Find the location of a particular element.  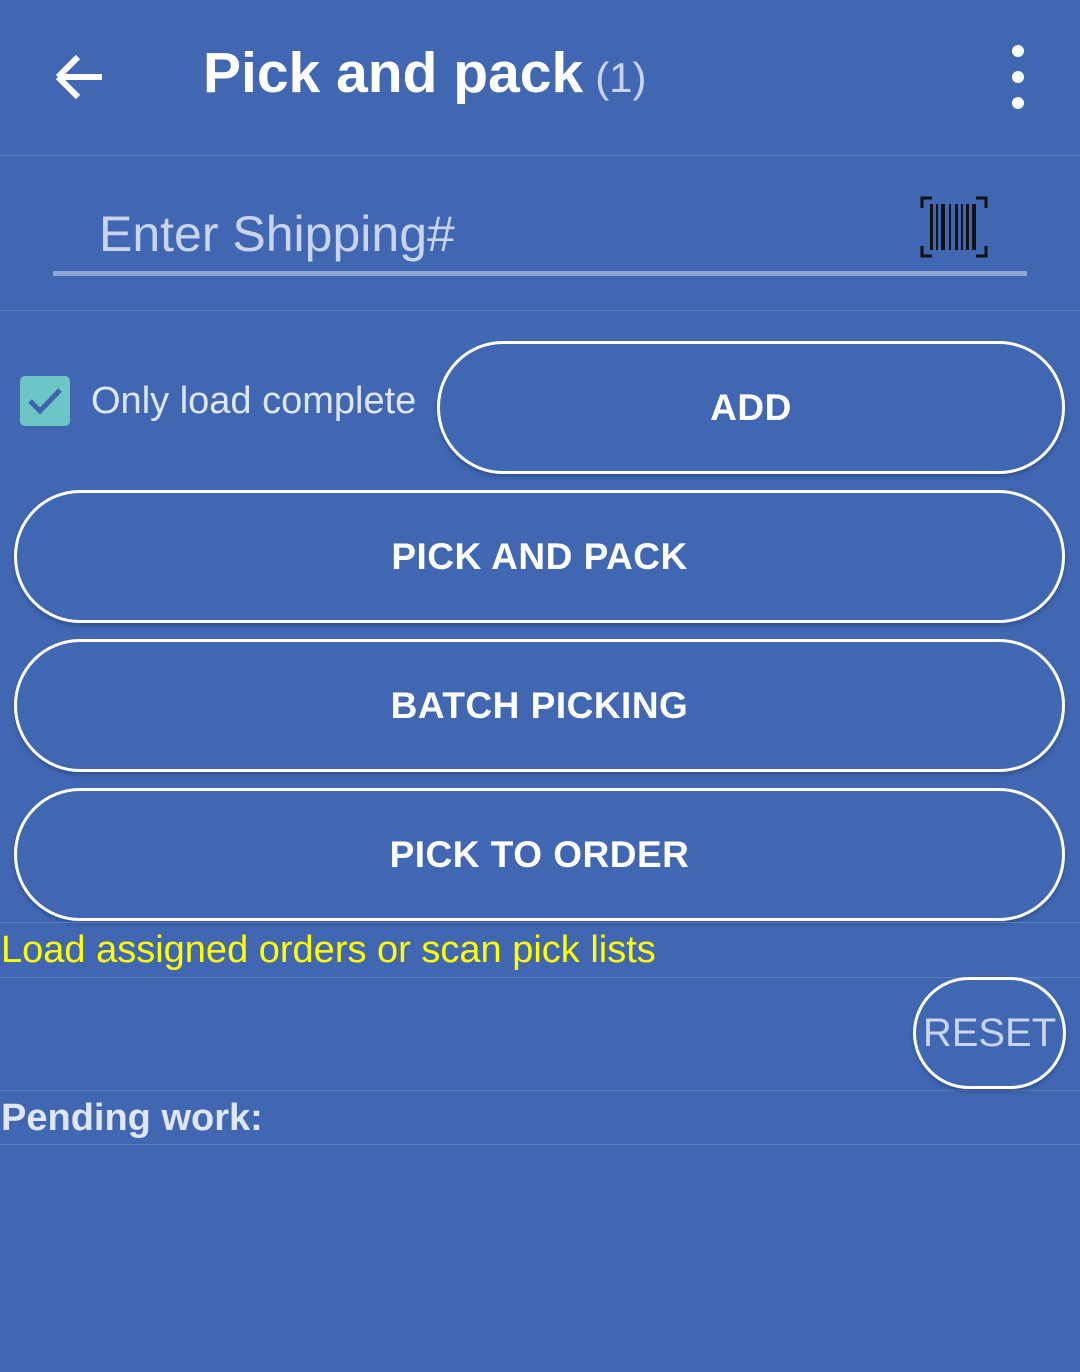

only-load-complete-checkbox is located at coordinates (45, 401).